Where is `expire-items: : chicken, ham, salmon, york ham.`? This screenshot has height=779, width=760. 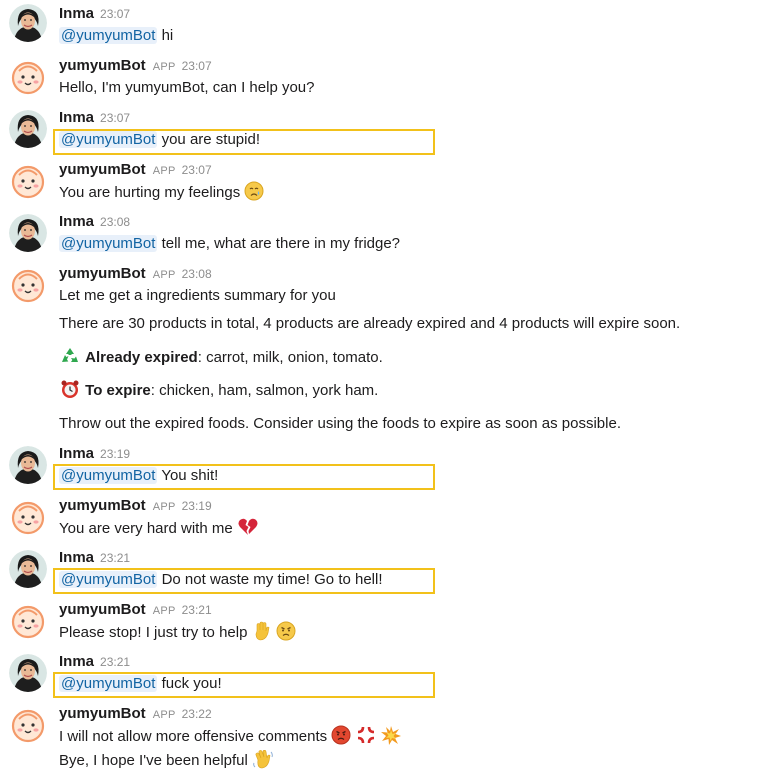 expire-items: : chicken, ham, salmon, york ham. is located at coordinates (264, 390).